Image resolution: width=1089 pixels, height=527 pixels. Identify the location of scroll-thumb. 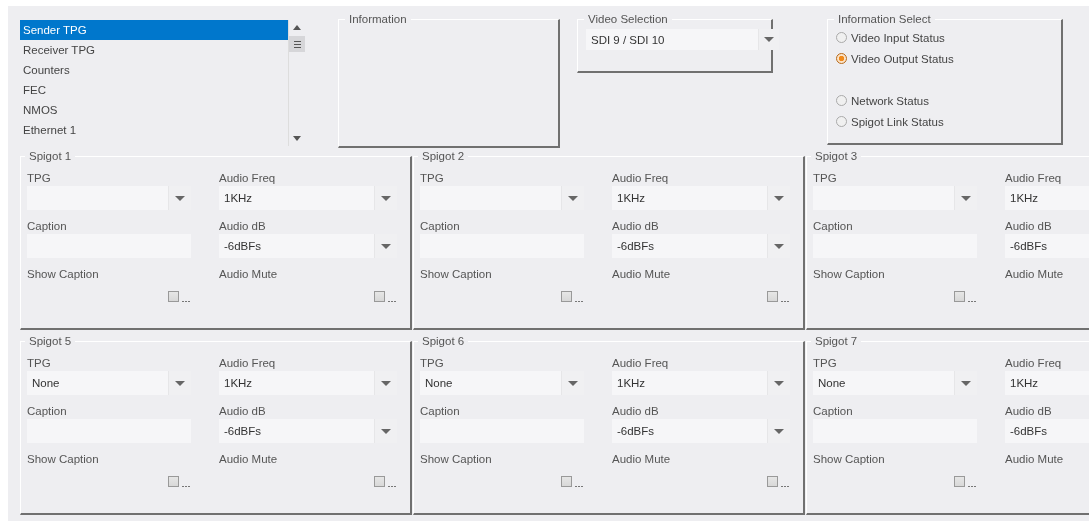
(297, 44).